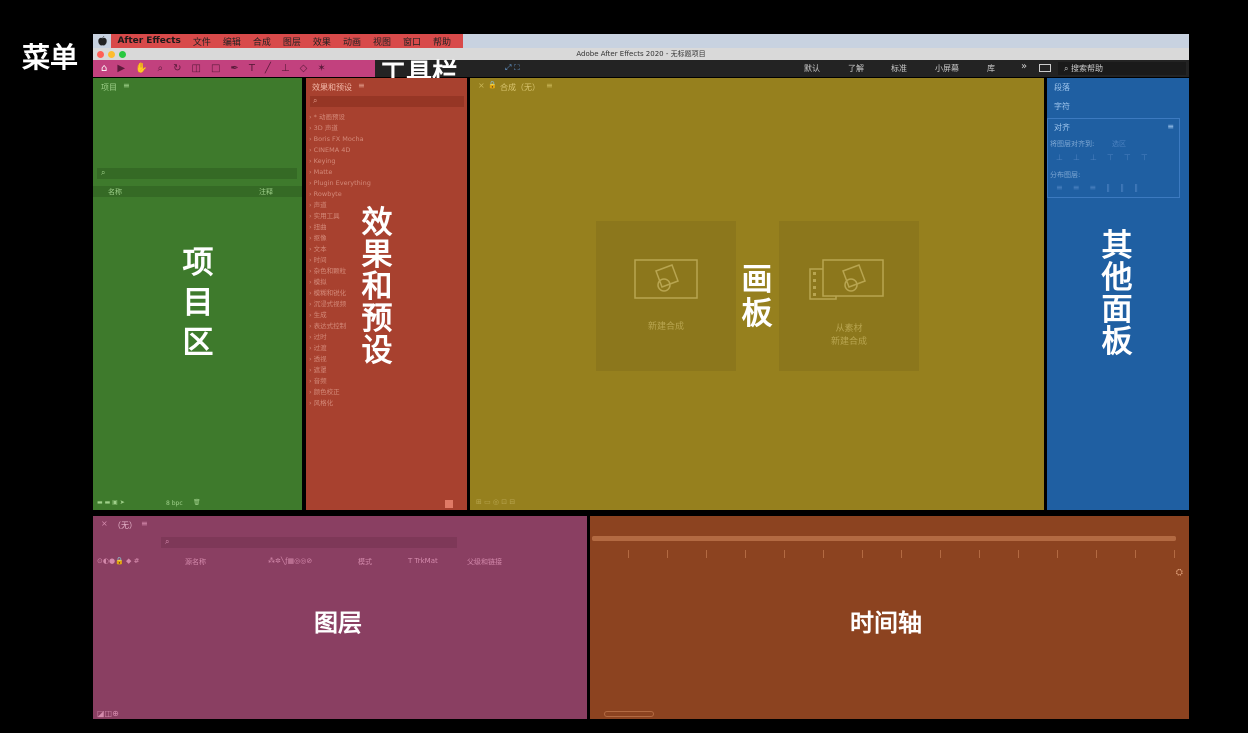 The width and height of the screenshot is (1248, 733). Describe the element at coordinates (115, 192) in the screenshot. I see `project-col-name: 名称` at that location.